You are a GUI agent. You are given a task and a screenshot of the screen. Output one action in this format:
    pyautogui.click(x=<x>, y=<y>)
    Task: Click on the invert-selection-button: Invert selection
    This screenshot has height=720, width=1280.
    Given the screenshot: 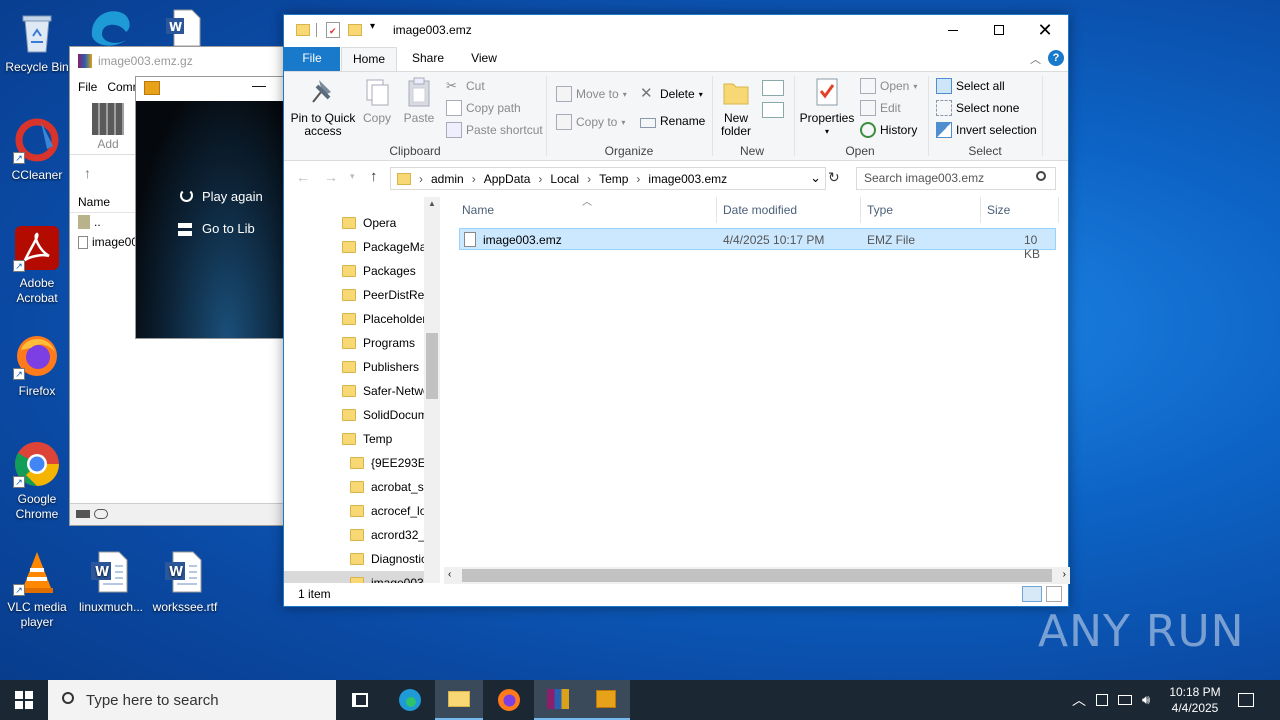 What is the action you would take?
    pyautogui.click(x=986, y=130)
    